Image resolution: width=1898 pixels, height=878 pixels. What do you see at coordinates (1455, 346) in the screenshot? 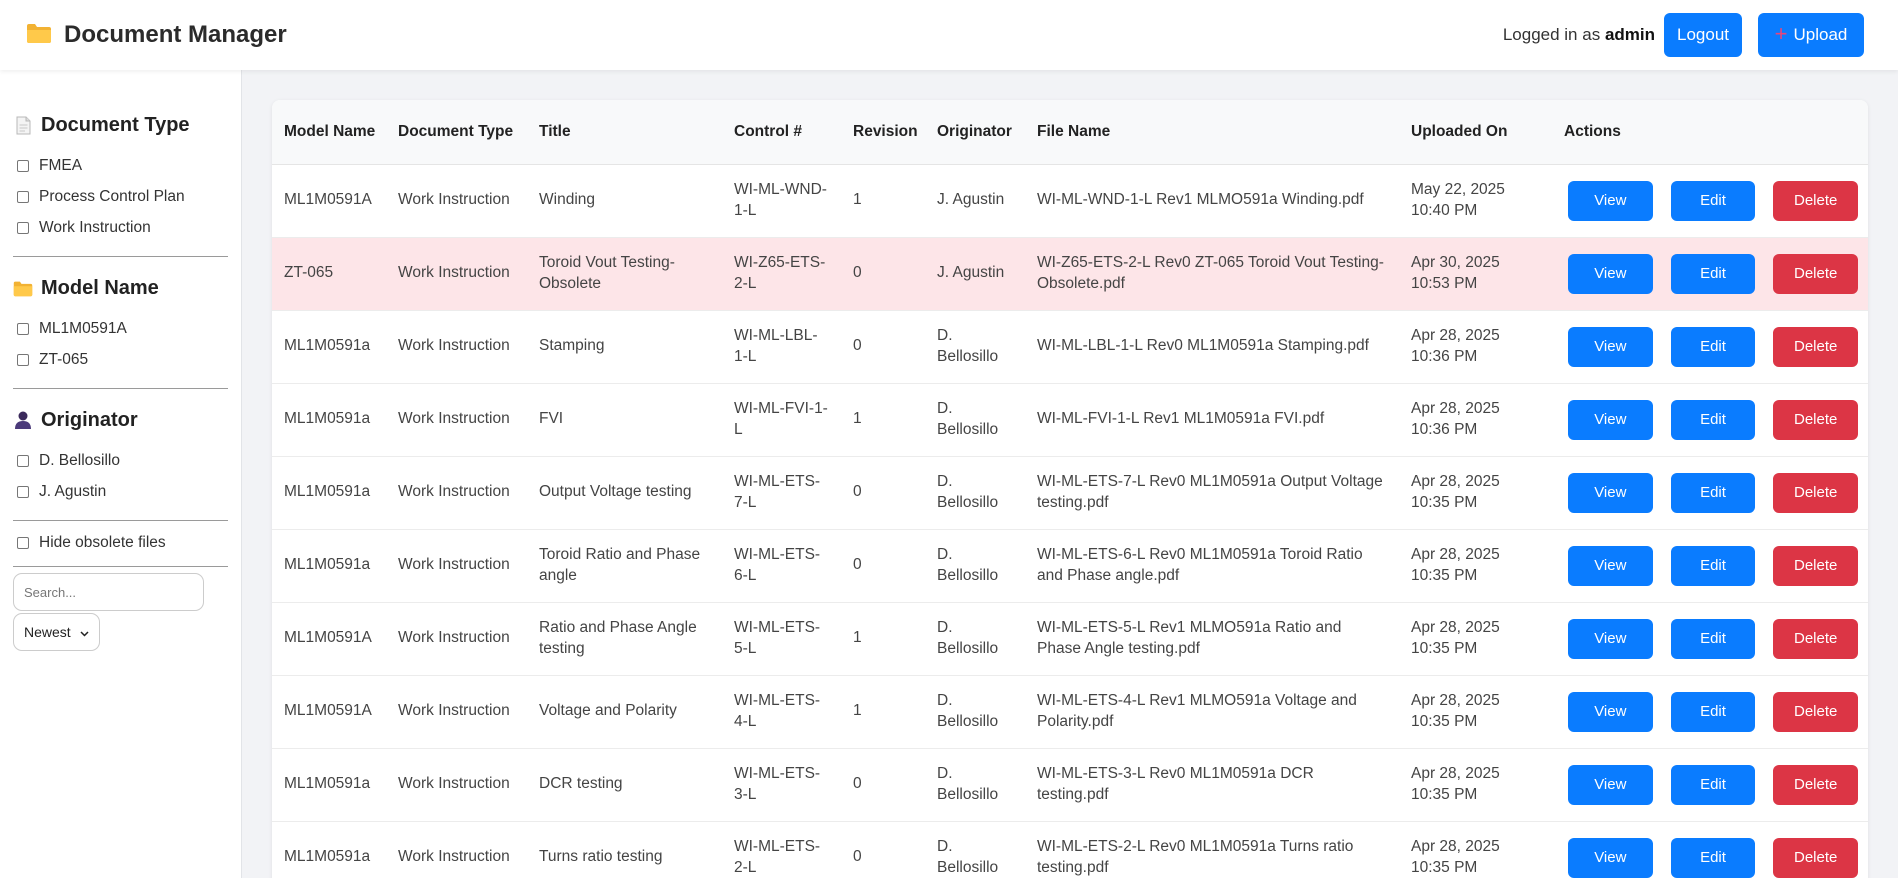
I see `uploaded-on-cell: Apr 28, 2025 10:36 PM` at bounding box center [1455, 346].